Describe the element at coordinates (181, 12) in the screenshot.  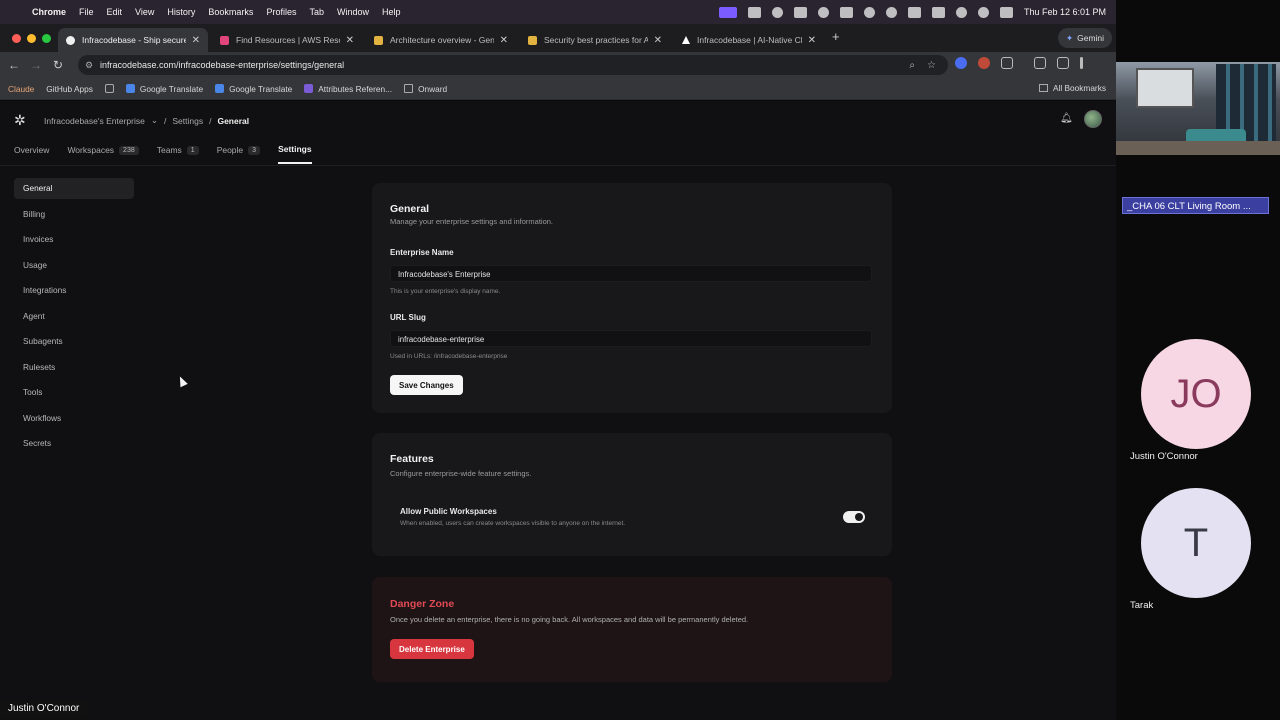
I see `menu-history: History` at that location.